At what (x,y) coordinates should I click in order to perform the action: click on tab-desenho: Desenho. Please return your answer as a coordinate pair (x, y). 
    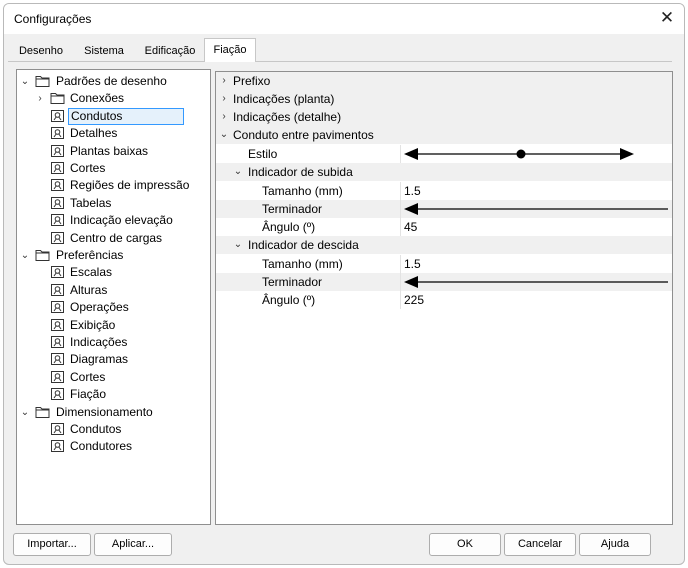
    Looking at the image, I should click on (41, 51).